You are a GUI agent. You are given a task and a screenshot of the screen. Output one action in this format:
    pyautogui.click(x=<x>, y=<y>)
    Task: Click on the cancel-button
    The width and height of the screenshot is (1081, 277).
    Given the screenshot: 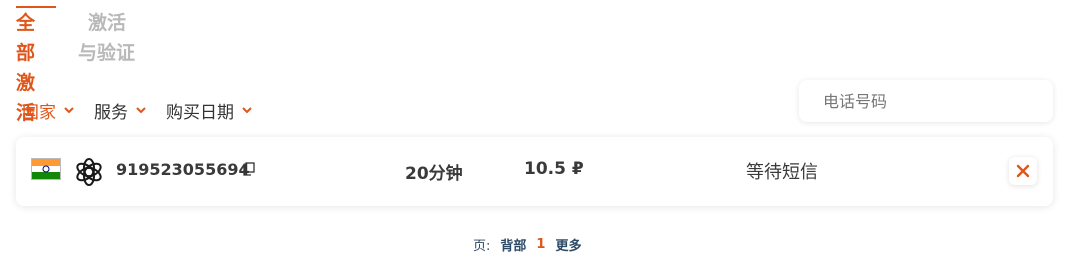 What is the action you would take?
    pyautogui.click(x=1023, y=171)
    